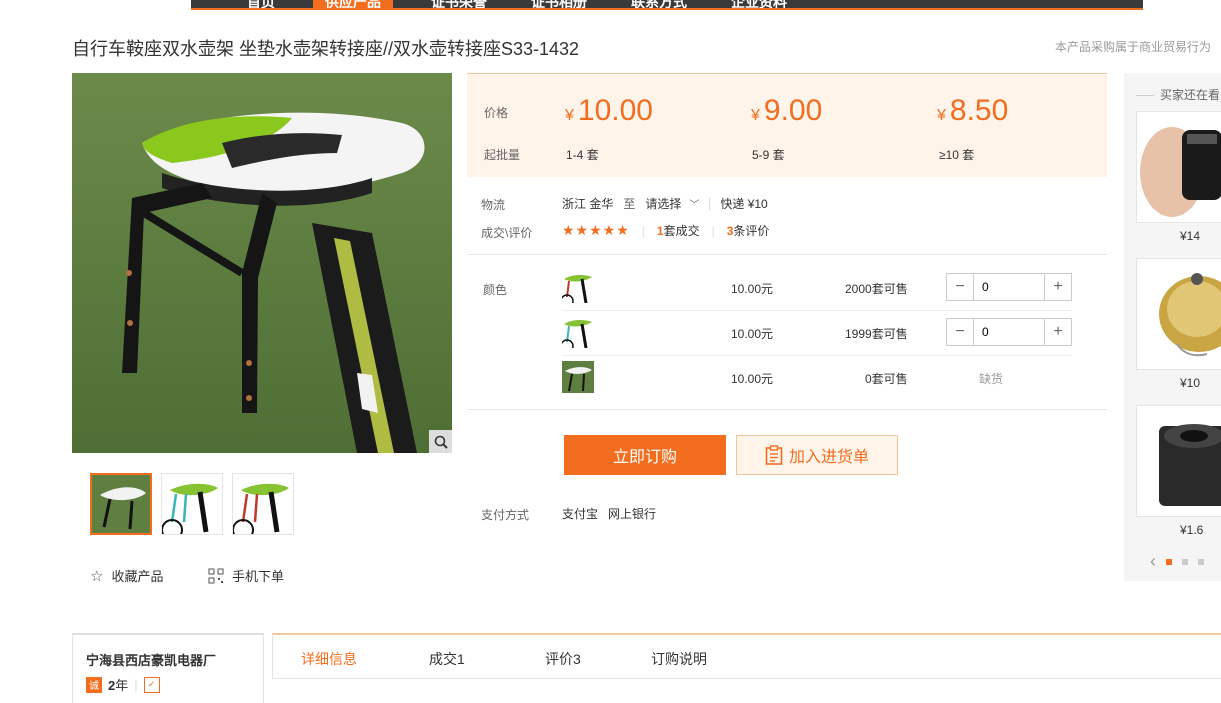 The height and width of the screenshot is (703, 1221). I want to click on detail-tabs: 详细信息 成交1 评价3 订购说明, so click(746, 656).